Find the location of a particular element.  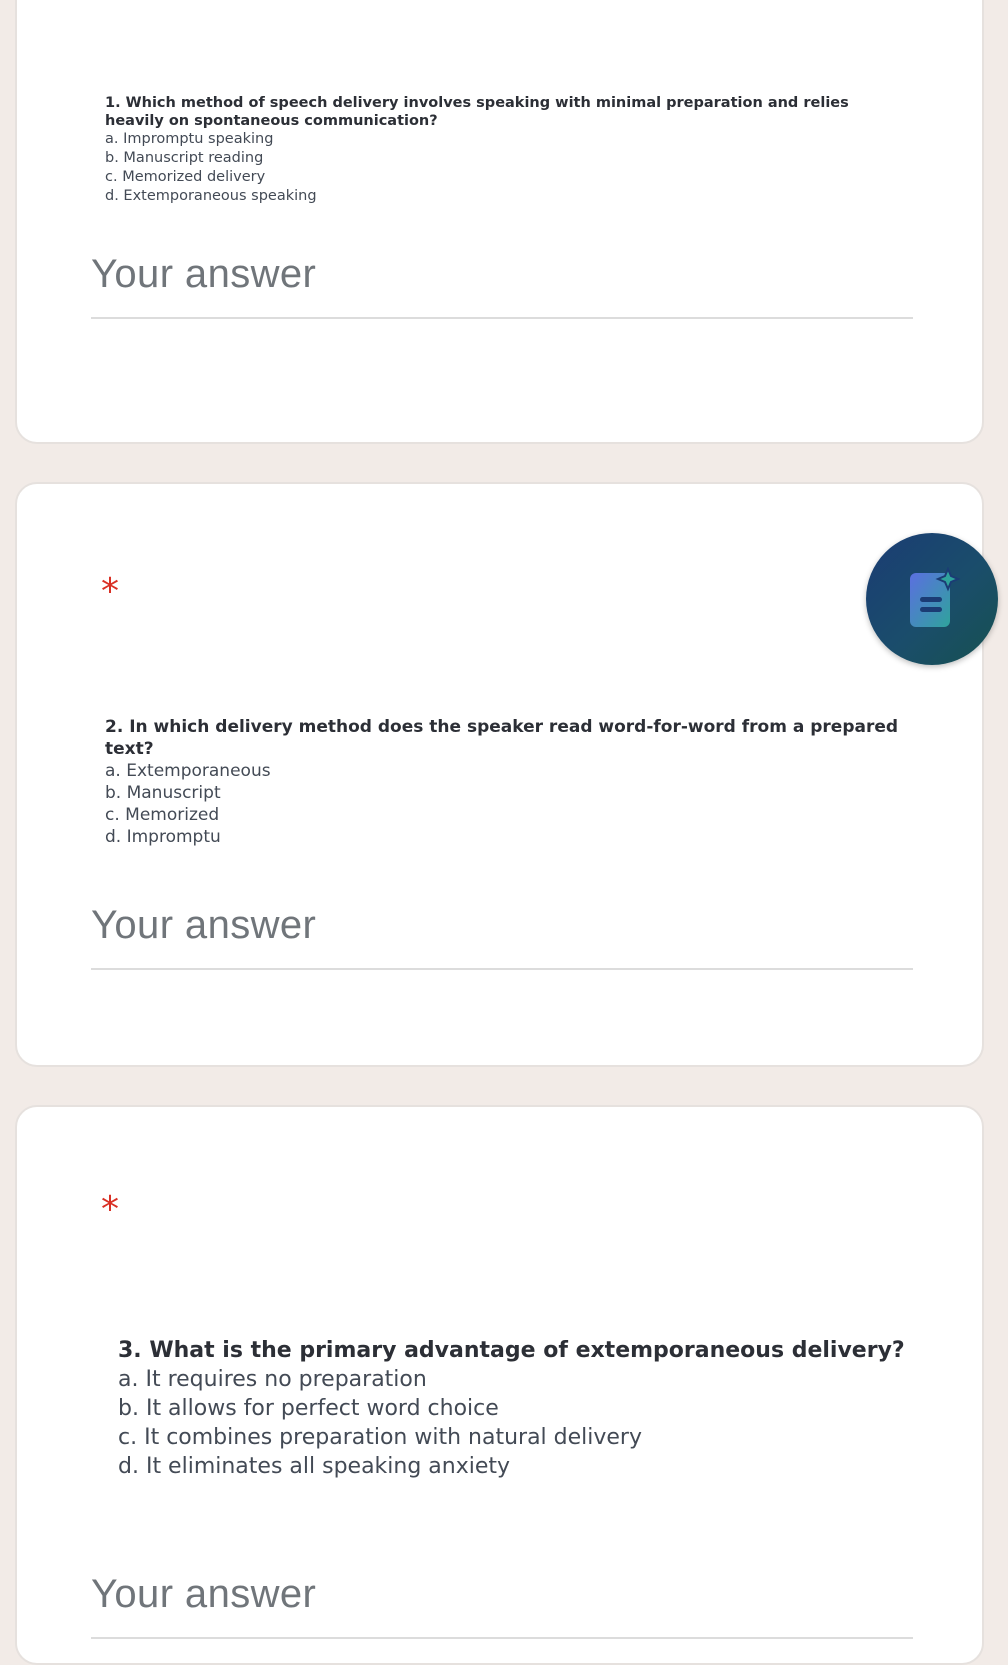

question-3-option-a: a. It requires no preparation is located at coordinates (272, 1379).